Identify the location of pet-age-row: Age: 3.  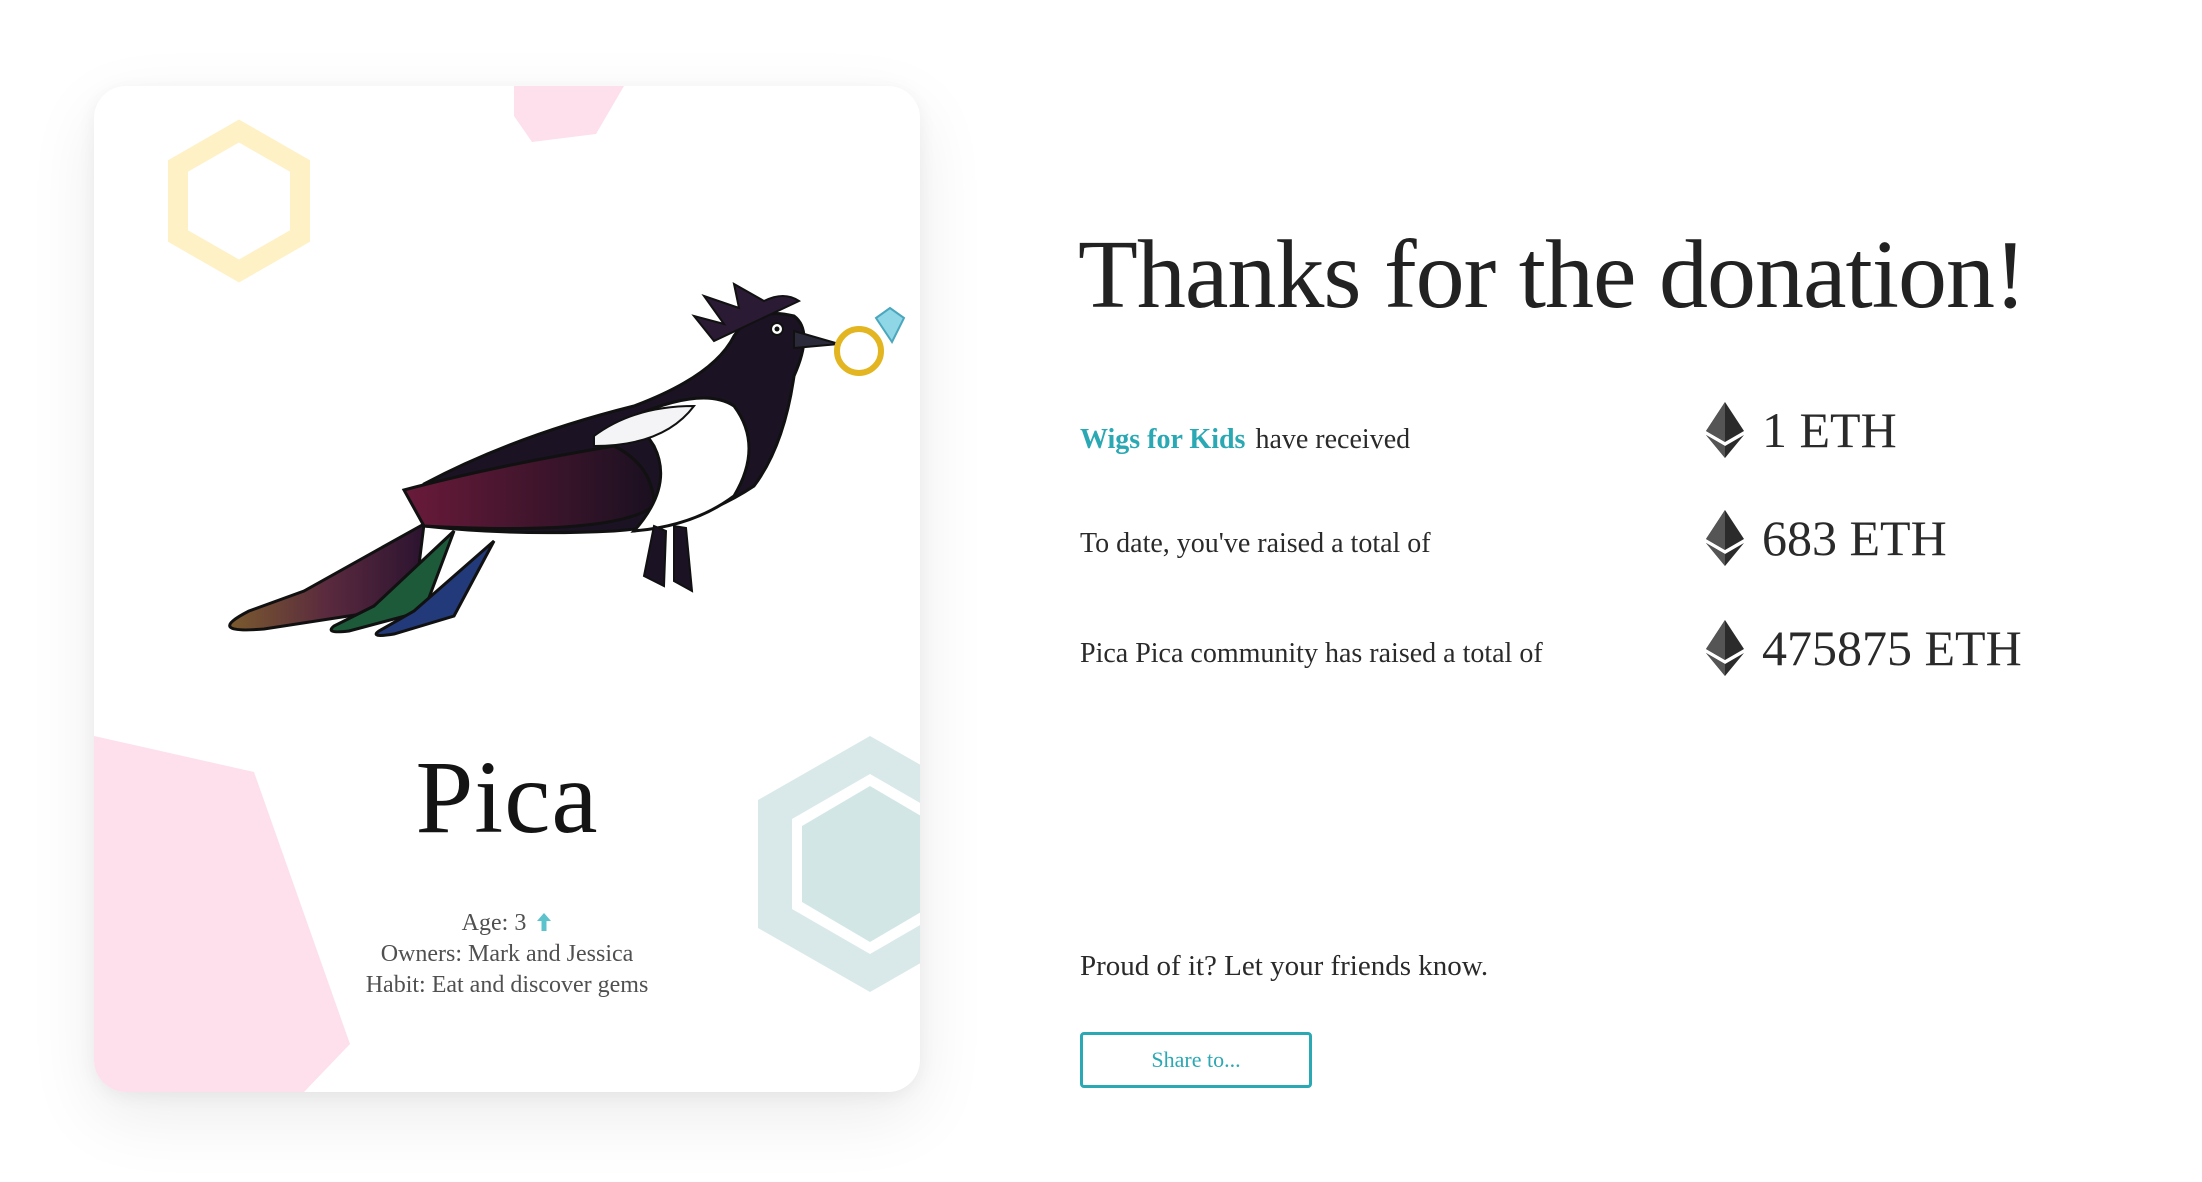
(507, 923).